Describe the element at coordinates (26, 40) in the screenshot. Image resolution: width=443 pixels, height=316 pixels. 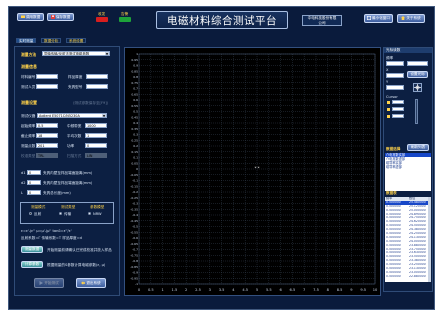
I see `tab-realtime: 实时测量` at that location.